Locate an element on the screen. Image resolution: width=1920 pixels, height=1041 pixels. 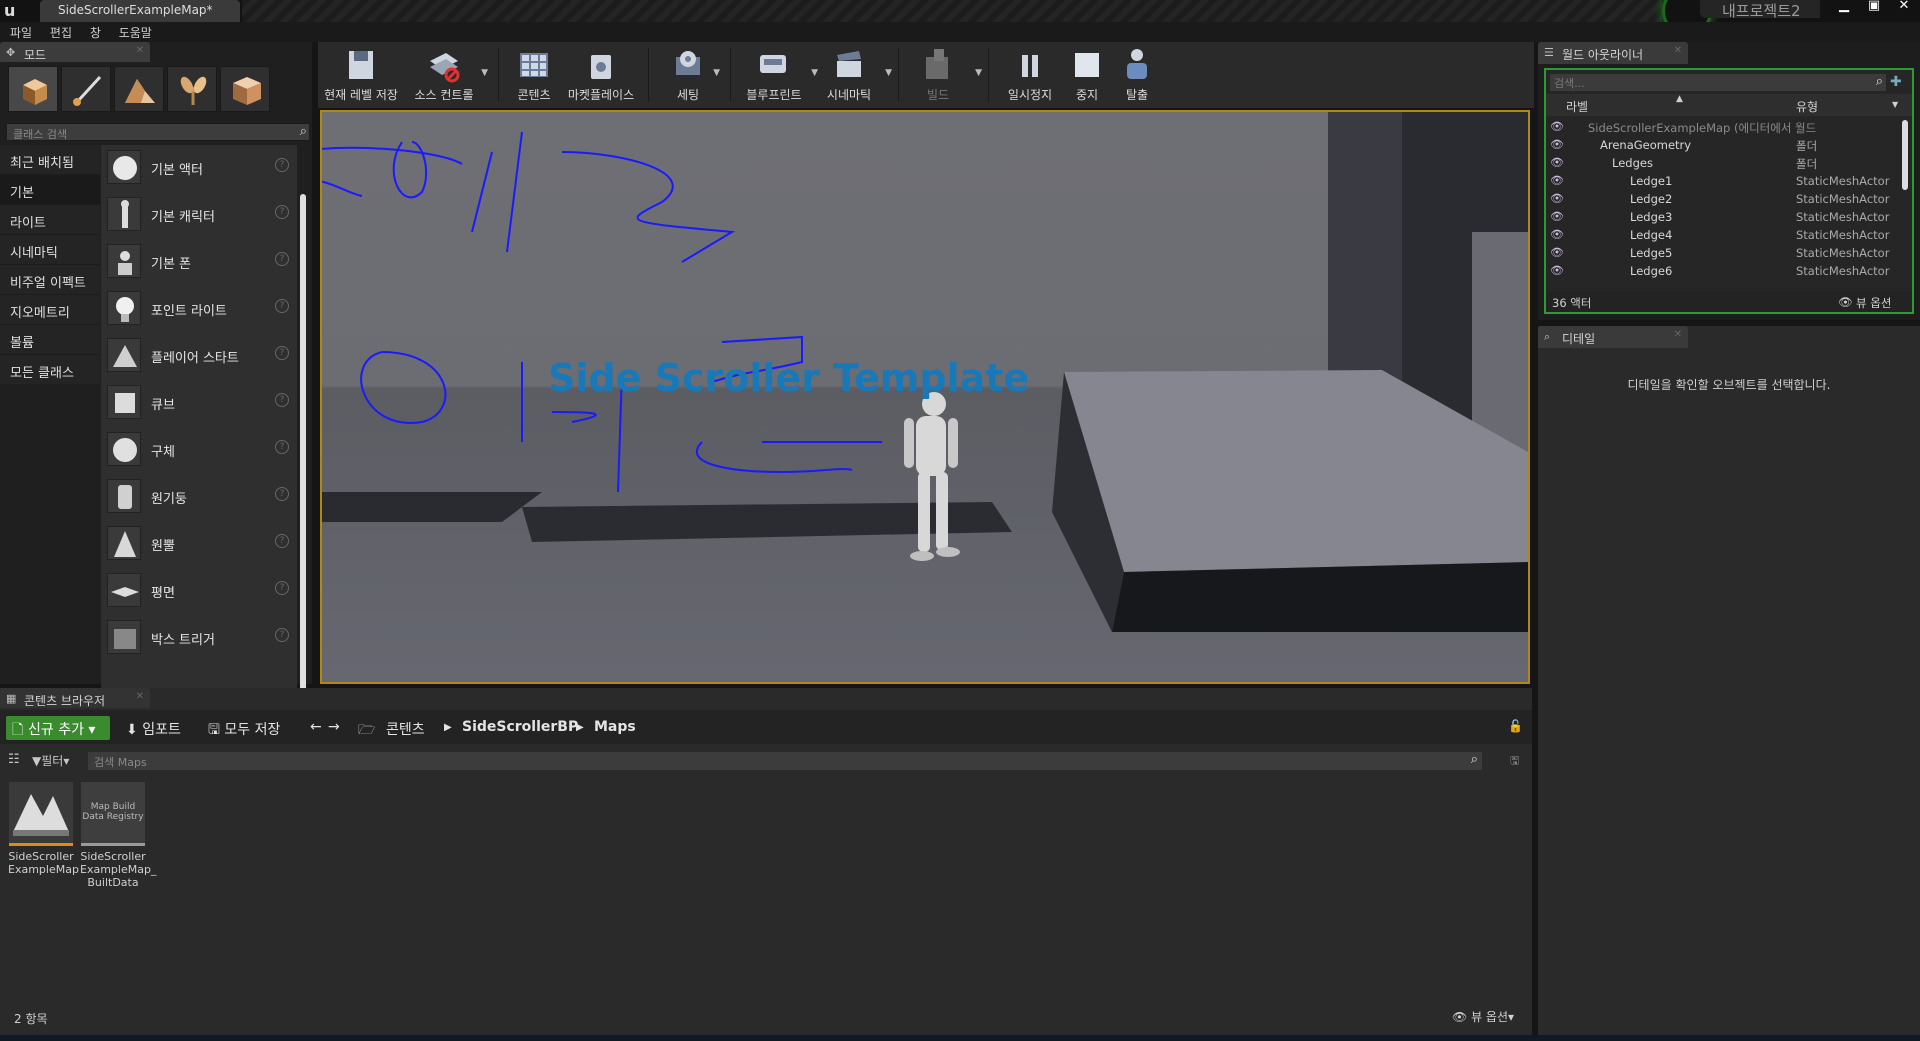
eject-button: 탈출 is located at coordinates (1137, 75).